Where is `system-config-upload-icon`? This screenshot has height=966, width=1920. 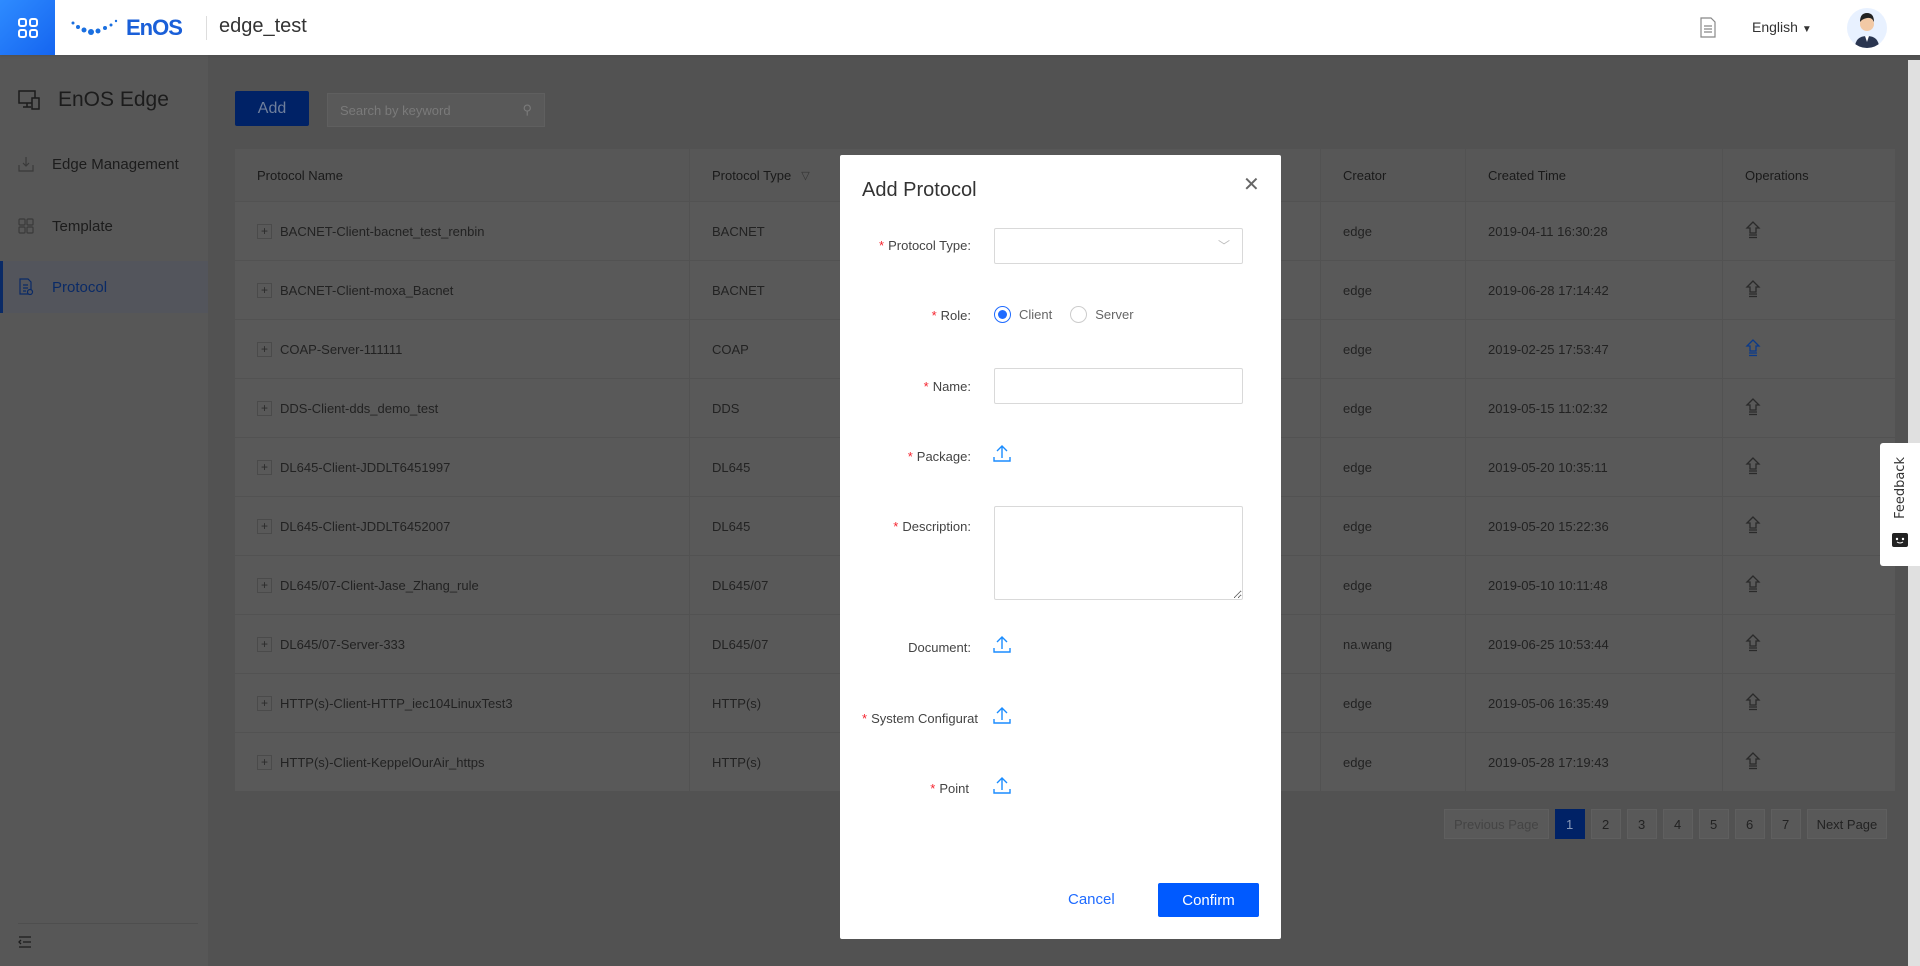 system-config-upload-icon is located at coordinates (1002, 717).